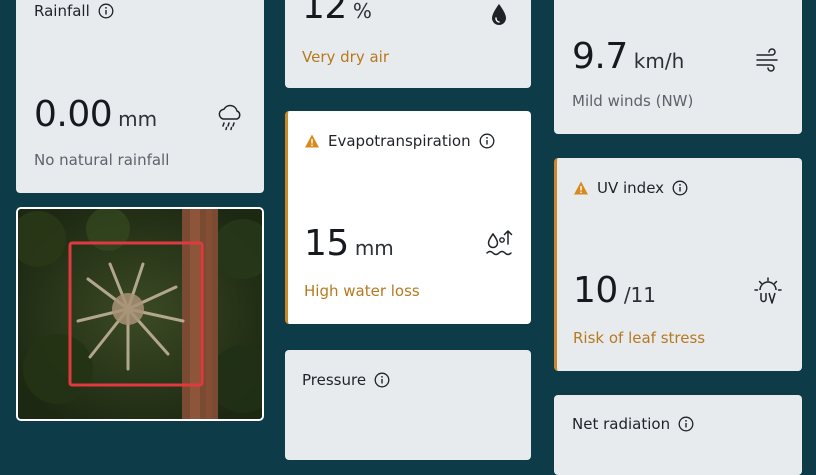 The width and height of the screenshot is (816, 475). What do you see at coordinates (326, 243) in the screenshot?
I see `evapotranspiration-value: 15` at bounding box center [326, 243].